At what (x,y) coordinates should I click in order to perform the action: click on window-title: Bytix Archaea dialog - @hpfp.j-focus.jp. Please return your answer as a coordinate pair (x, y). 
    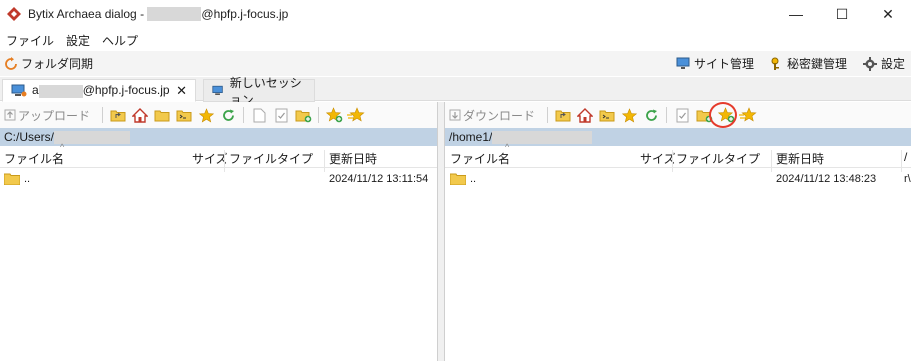
    Looking at the image, I should click on (158, 14).